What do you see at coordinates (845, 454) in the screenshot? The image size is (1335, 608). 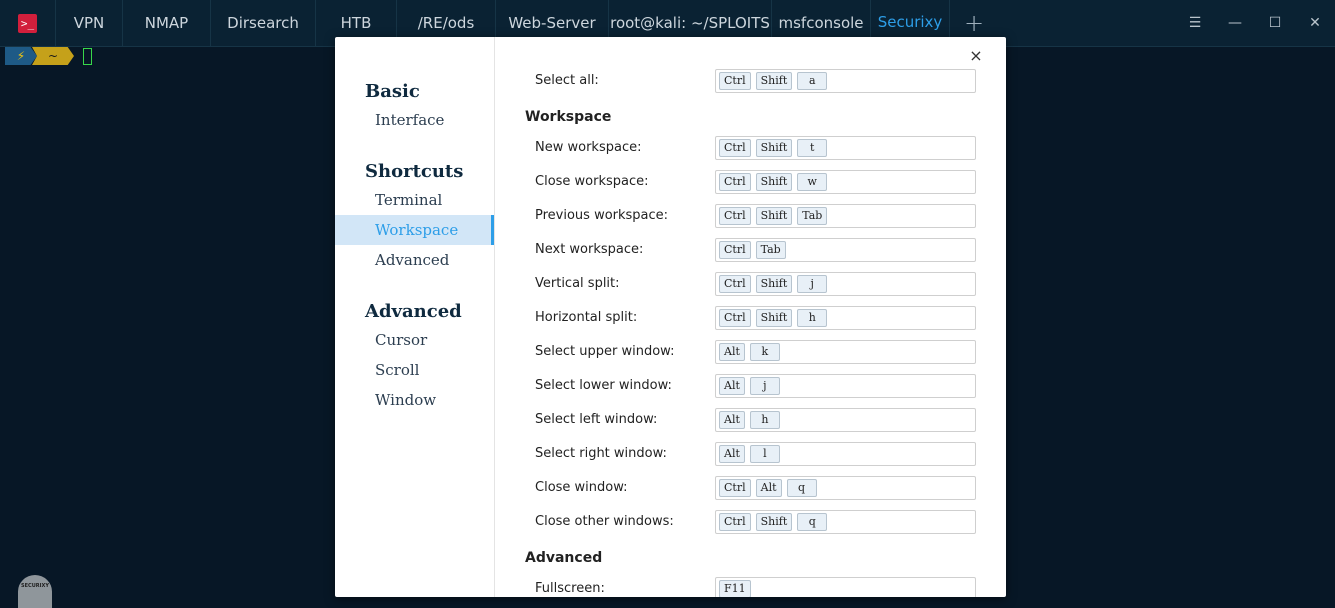 I see `shortcut-input-select-right-window: Alt l` at bounding box center [845, 454].